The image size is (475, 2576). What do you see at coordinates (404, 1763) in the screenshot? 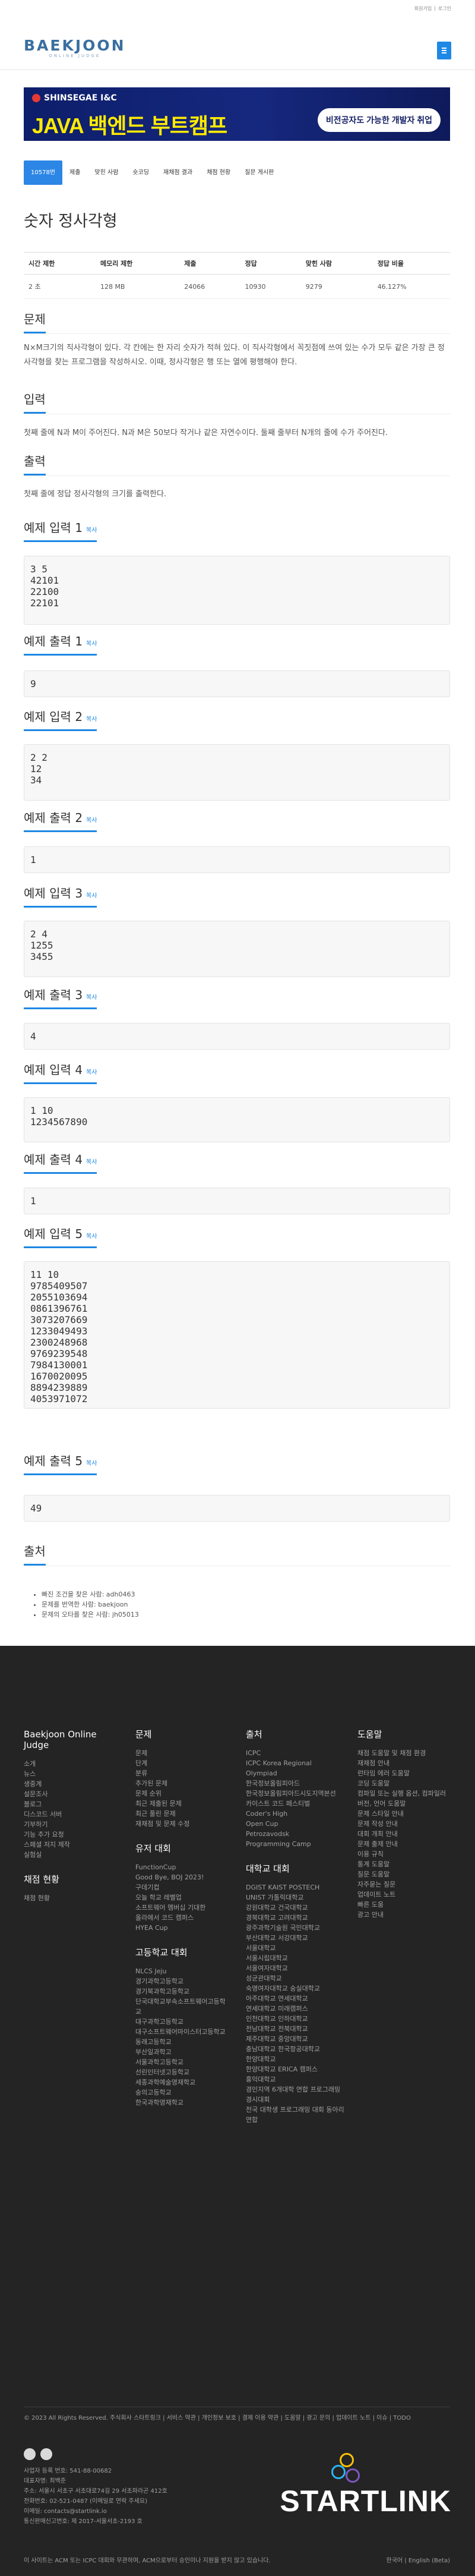
I see `footer-link: 재채점 안내` at bounding box center [404, 1763].